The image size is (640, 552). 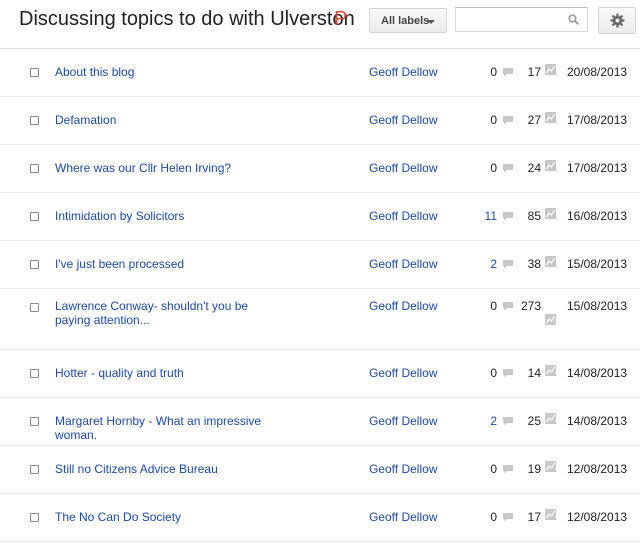 I want to click on search-icon, so click(x=573, y=19).